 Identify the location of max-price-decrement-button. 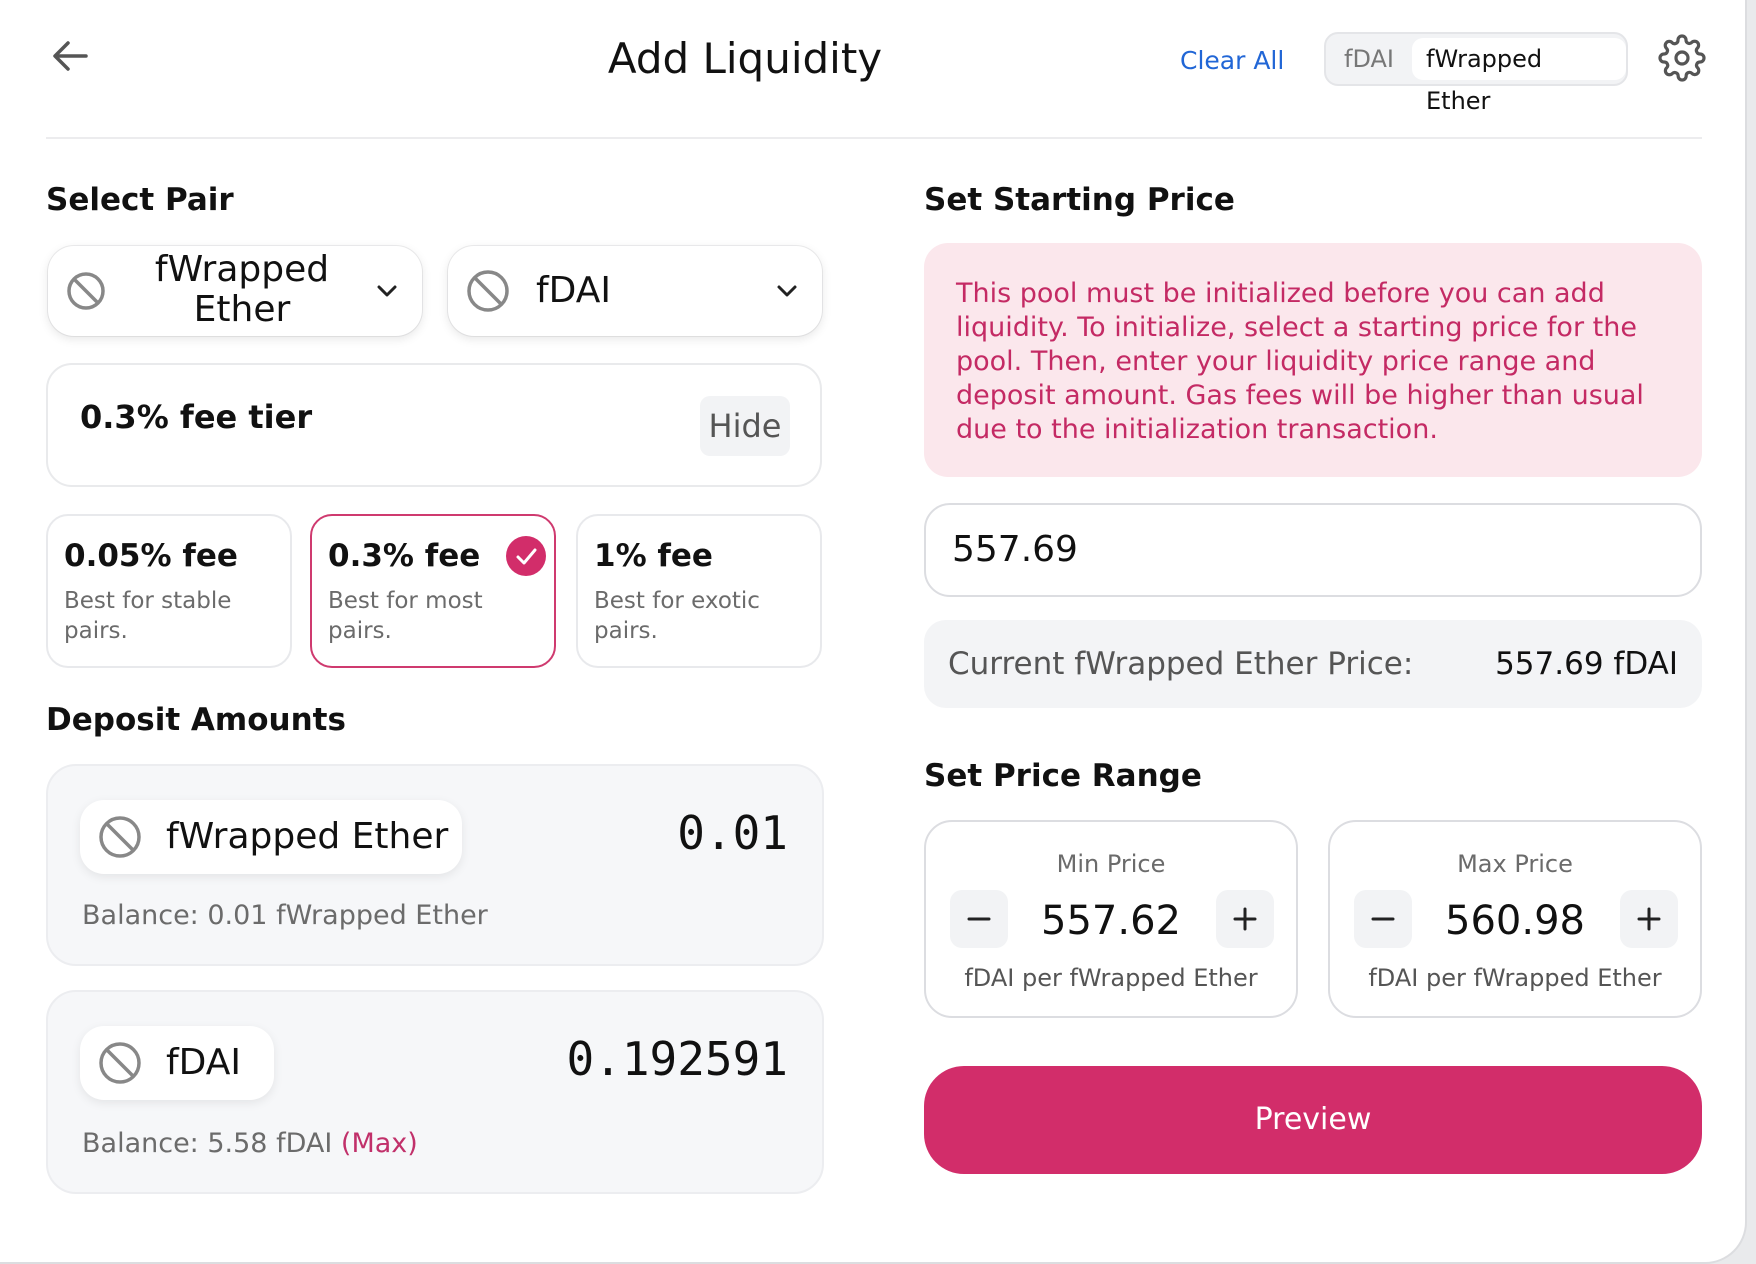
(1383, 919).